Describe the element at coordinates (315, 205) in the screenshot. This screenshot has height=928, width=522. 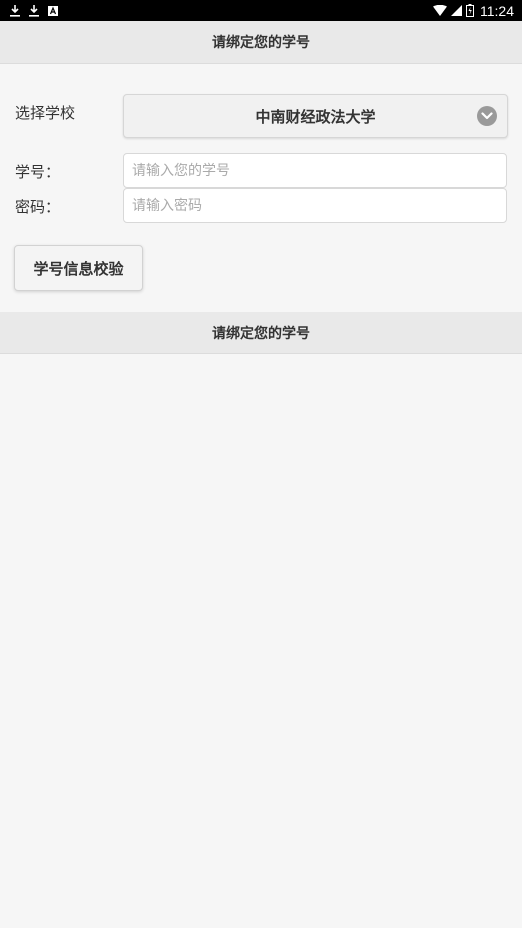
I see `password-input` at that location.